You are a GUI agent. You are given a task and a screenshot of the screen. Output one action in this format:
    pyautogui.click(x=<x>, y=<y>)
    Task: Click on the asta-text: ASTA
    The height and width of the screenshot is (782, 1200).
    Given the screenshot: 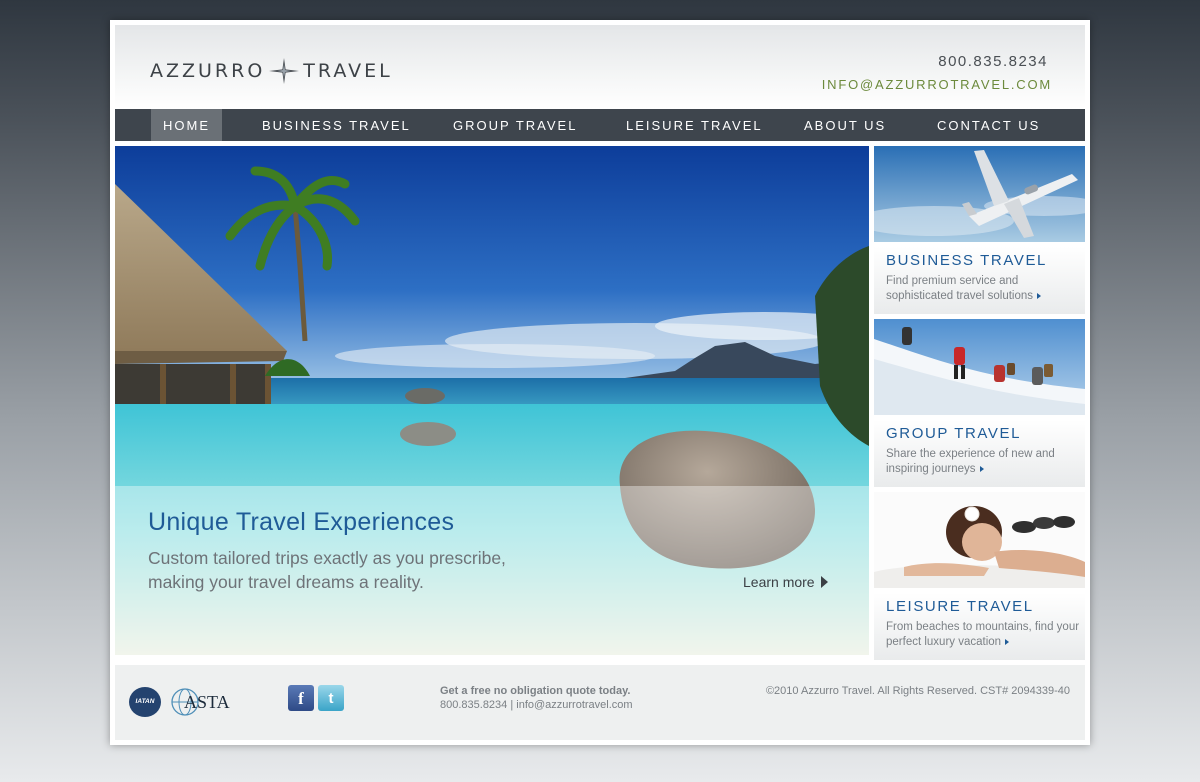 What is the action you would take?
    pyautogui.click(x=207, y=702)
    